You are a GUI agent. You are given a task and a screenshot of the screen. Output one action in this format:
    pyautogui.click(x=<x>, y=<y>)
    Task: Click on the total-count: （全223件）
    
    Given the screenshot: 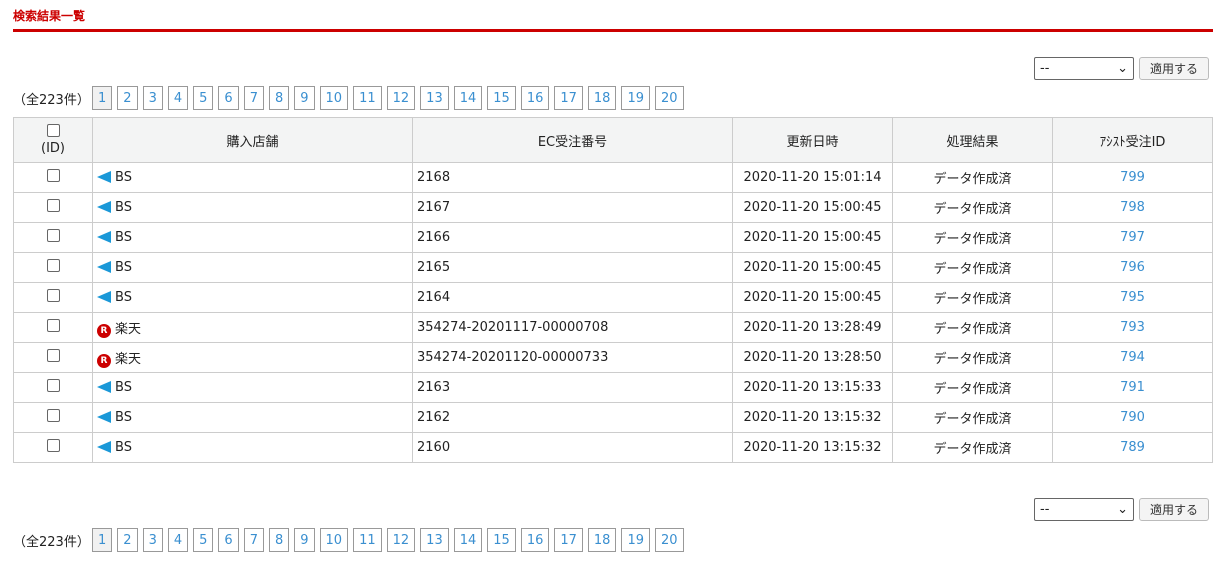 What is the action you would take?
    pyautogui.click(x=51, y=542)
    